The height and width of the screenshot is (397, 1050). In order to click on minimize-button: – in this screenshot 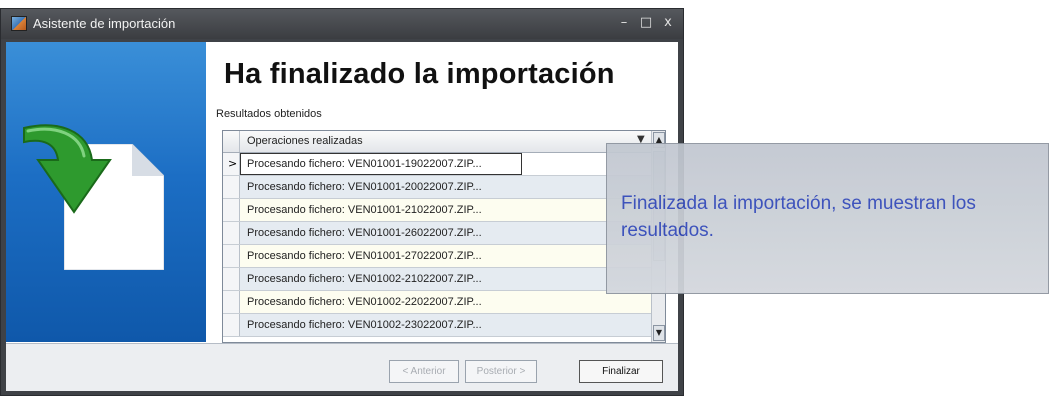, I will do `click(624, 23)`.